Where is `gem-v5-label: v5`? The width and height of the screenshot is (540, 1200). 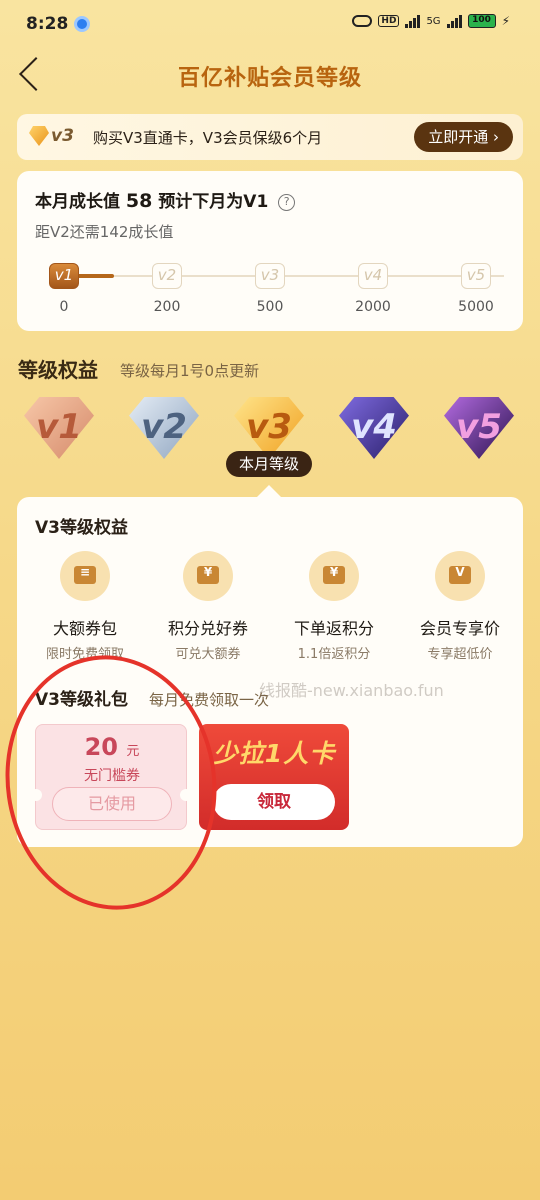 gem-v5-label: v5 is located at coordinates (479, 427).